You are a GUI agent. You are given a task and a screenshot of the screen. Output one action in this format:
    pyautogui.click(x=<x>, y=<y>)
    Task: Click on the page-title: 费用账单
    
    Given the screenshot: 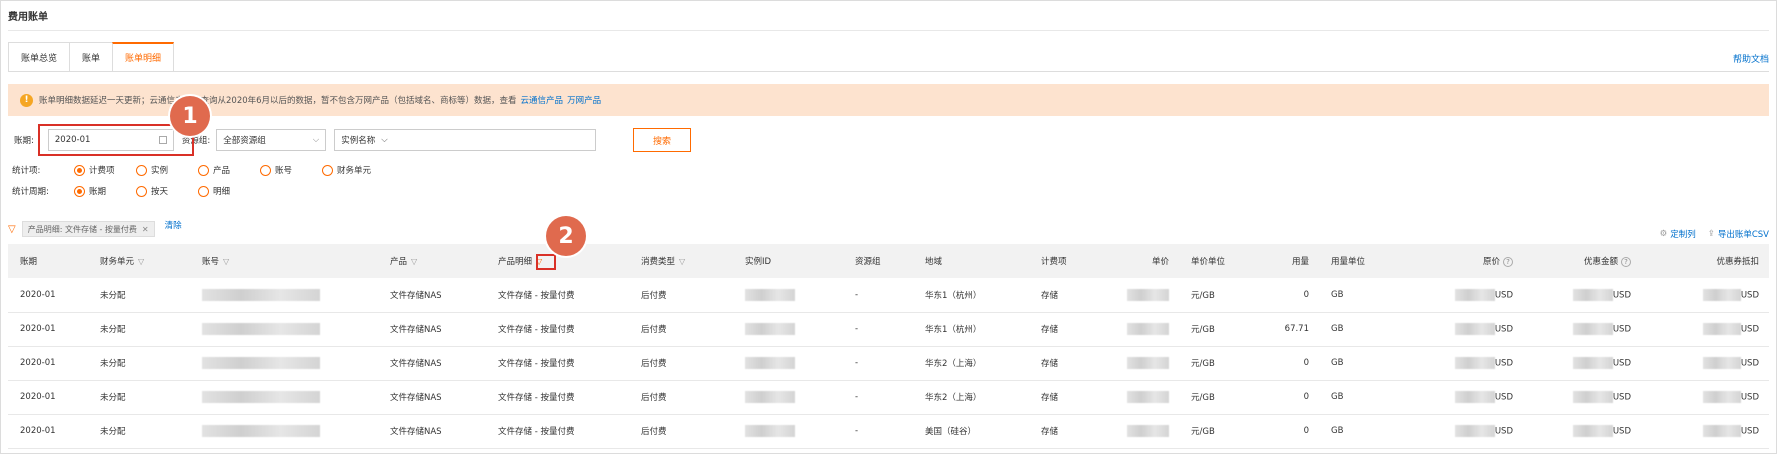 What is the action you would take?
    pyautogui.click(x=28, y=17)
    